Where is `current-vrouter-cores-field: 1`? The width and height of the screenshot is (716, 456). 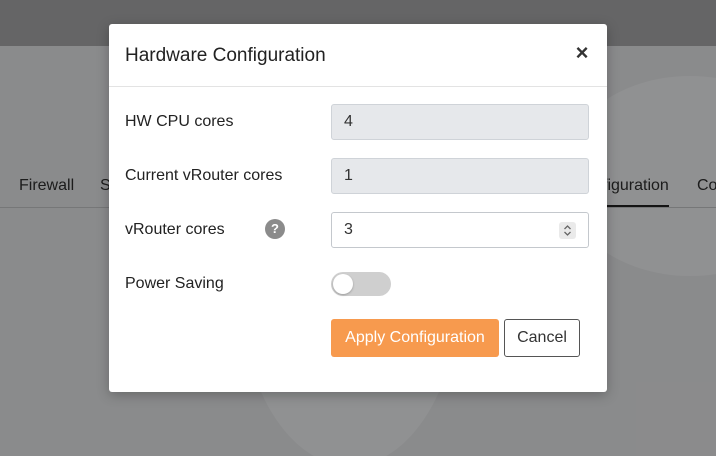
current-vrouter-cores-field: 1 is located at coordinates (460, 176).